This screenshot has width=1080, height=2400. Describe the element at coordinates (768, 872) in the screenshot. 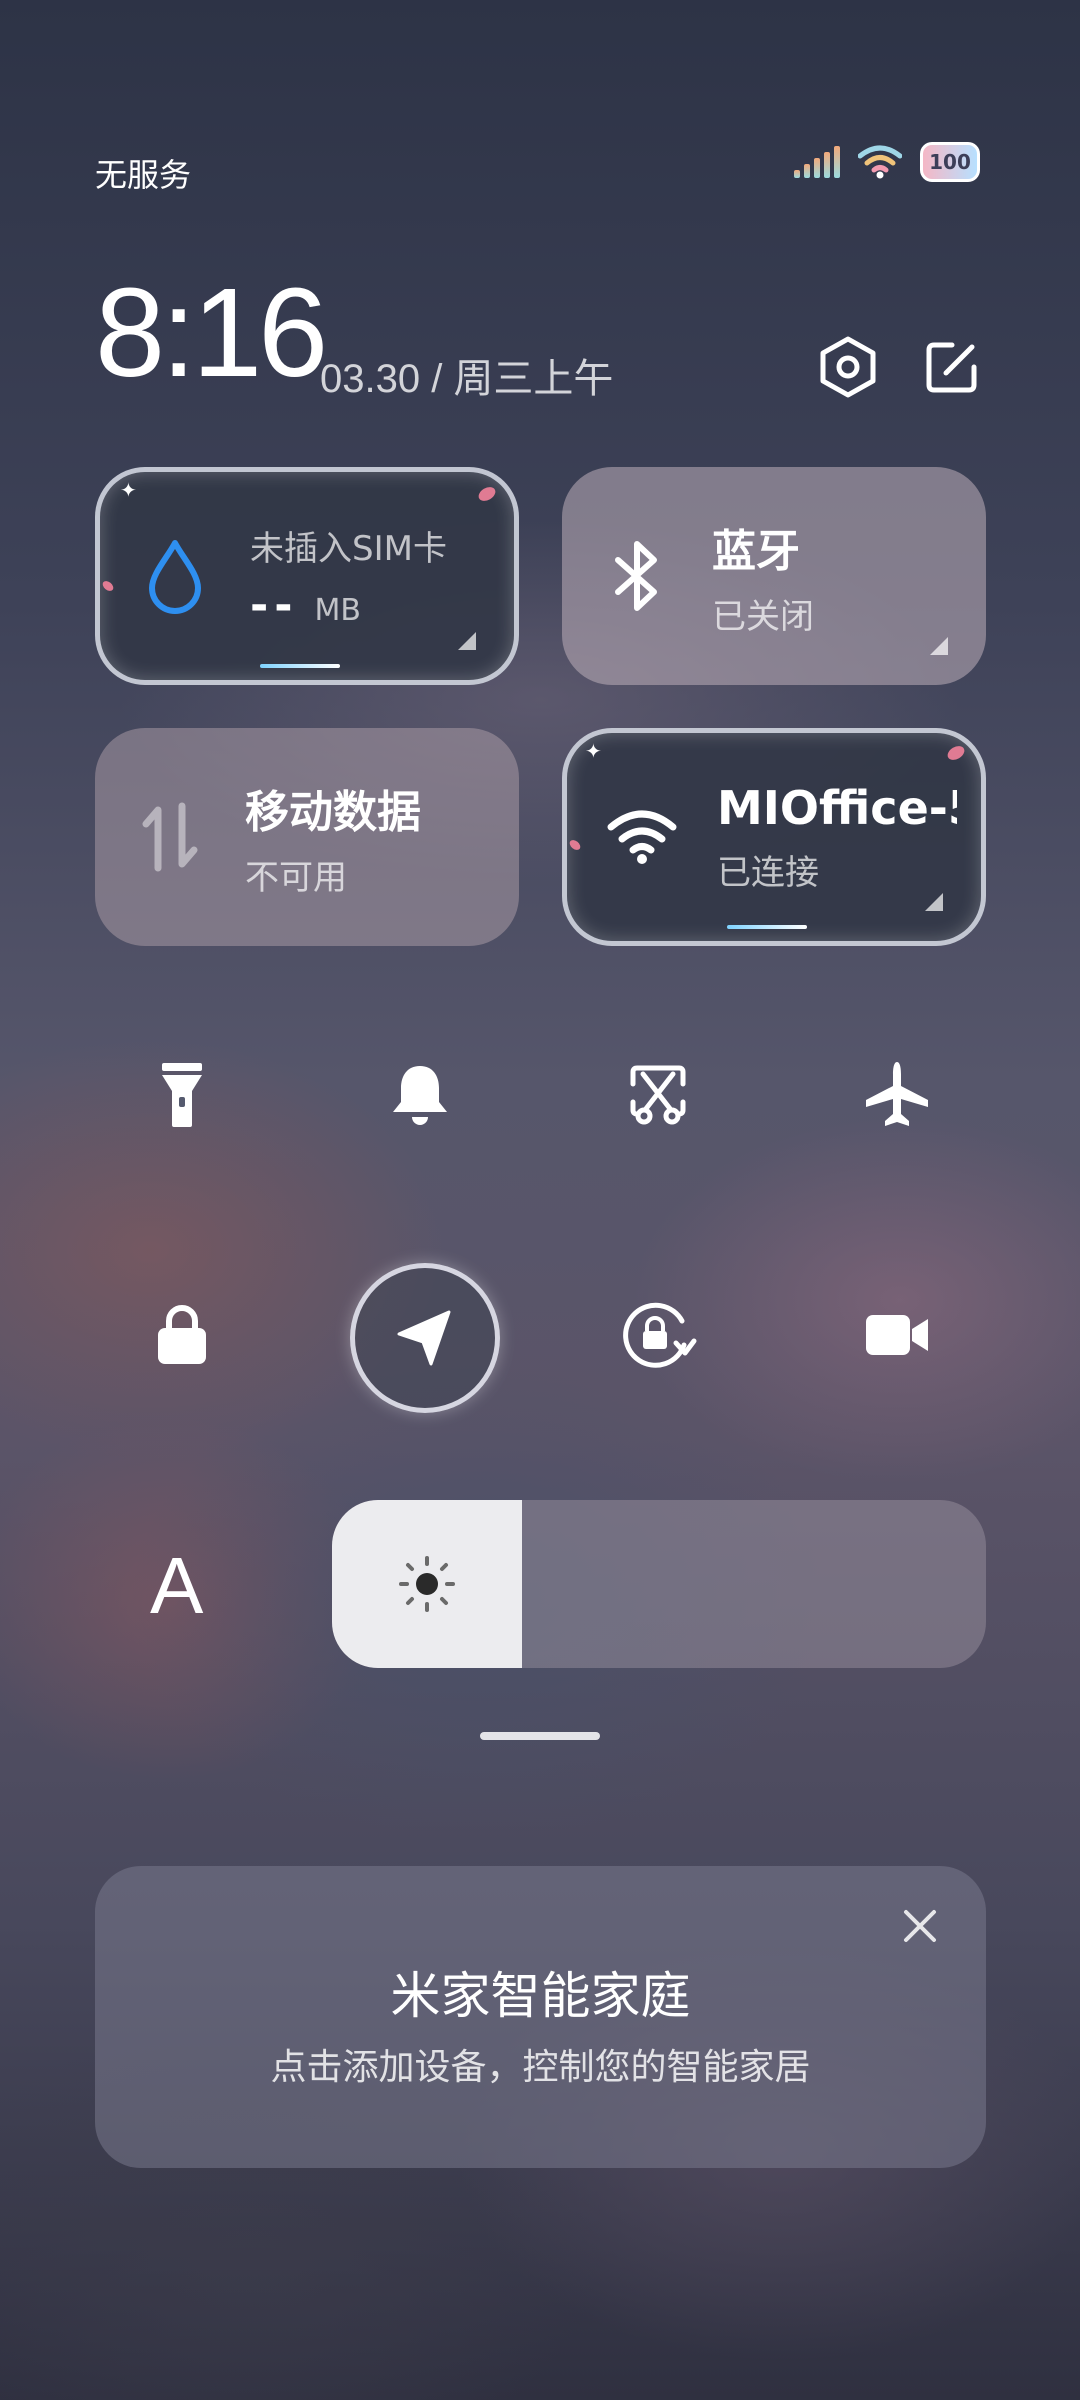

I see `wifi-status: 已连接` at that location.